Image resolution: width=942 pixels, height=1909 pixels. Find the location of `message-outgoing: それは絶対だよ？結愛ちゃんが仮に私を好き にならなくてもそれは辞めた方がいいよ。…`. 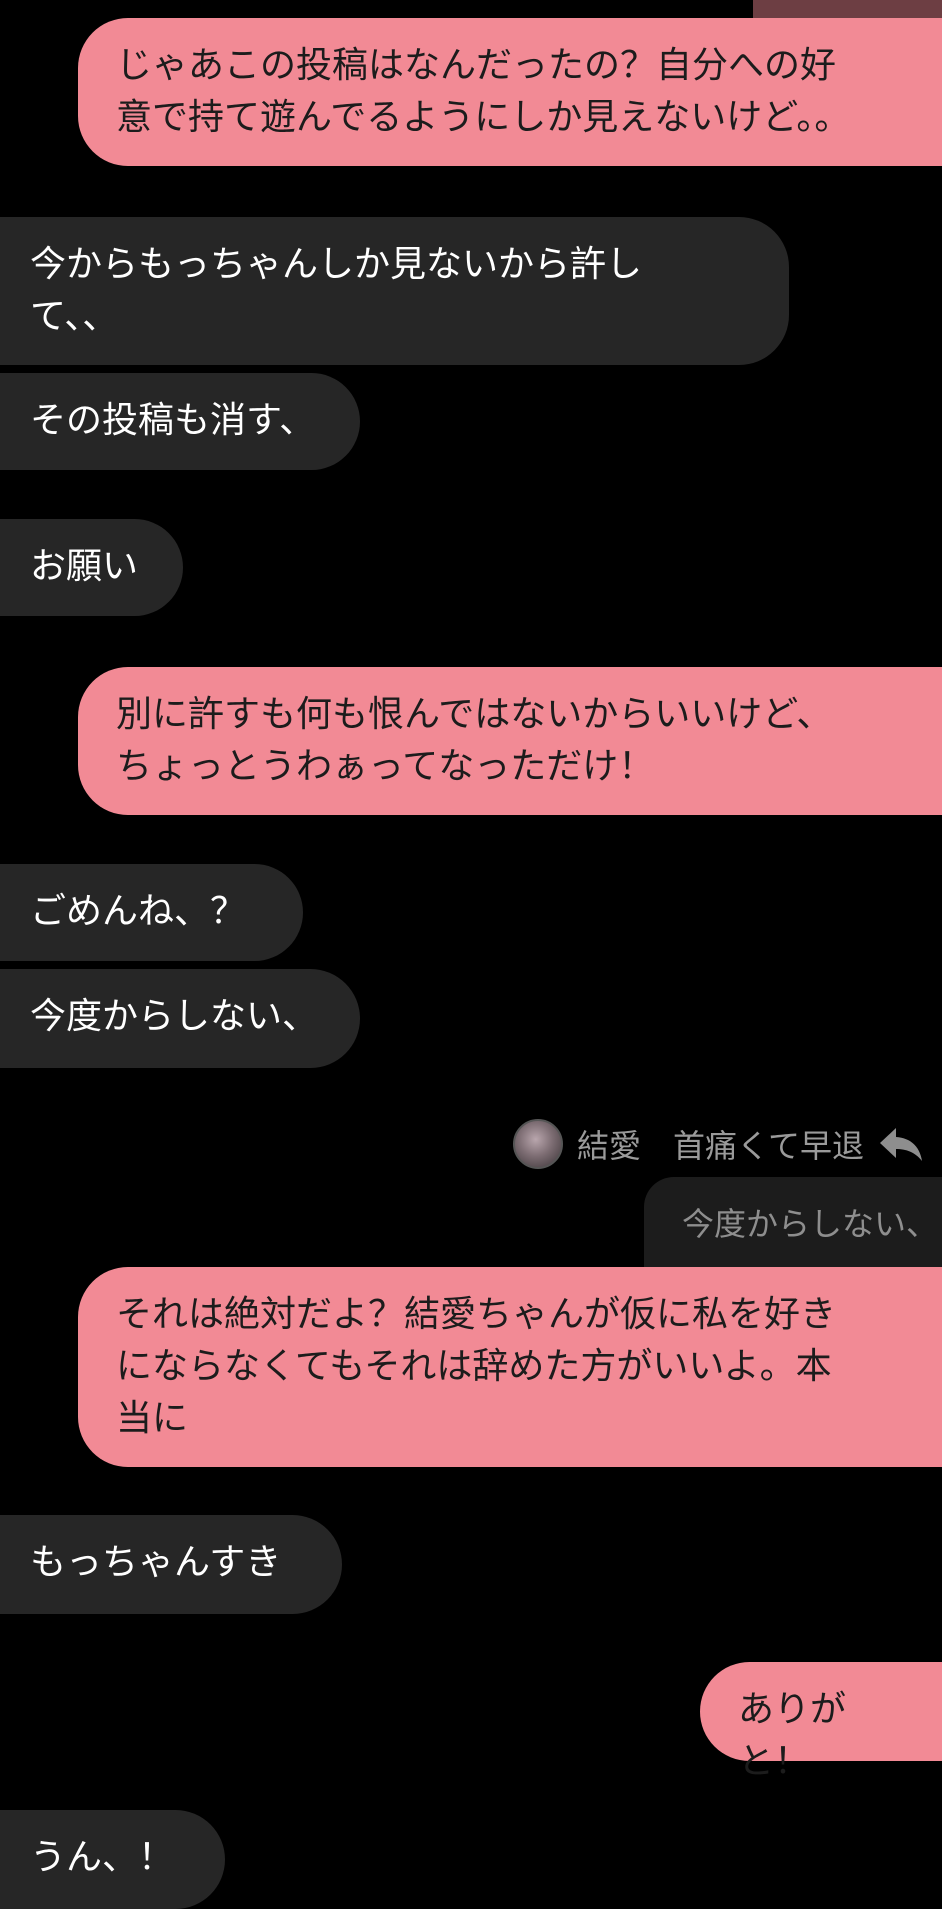

message-outgoing: それは絶対だよ？結愛ちゃんが仮に私を好き にならなくてもそれは辞めた方がいいよ。… is located at coordinates (510, 1367).